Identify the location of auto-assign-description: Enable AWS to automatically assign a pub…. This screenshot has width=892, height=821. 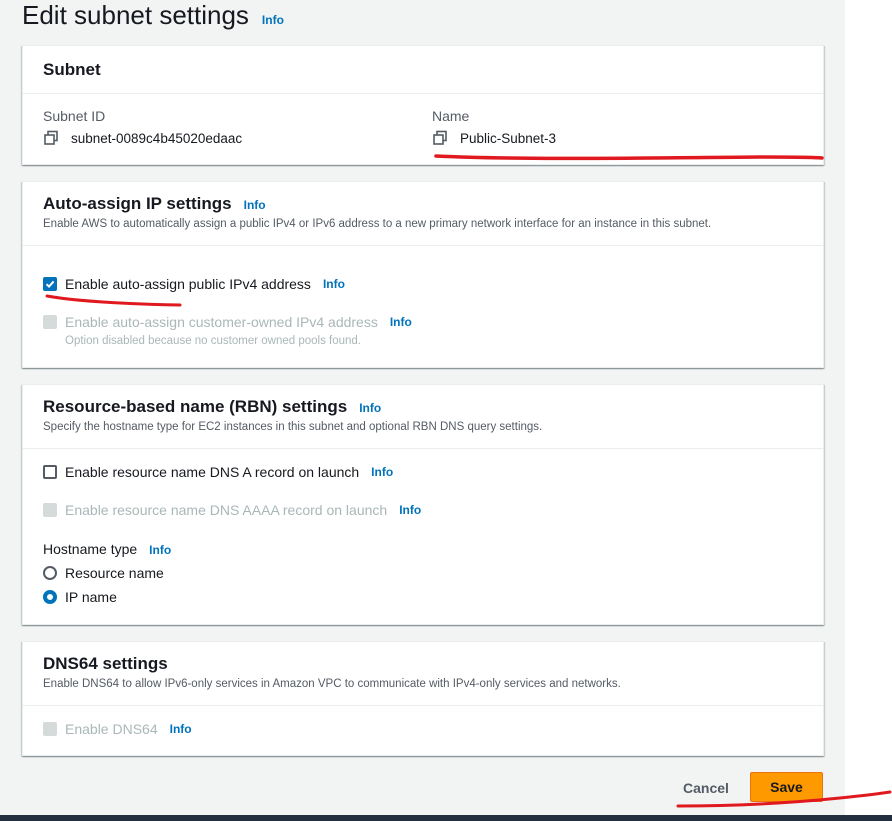
(377, 224).